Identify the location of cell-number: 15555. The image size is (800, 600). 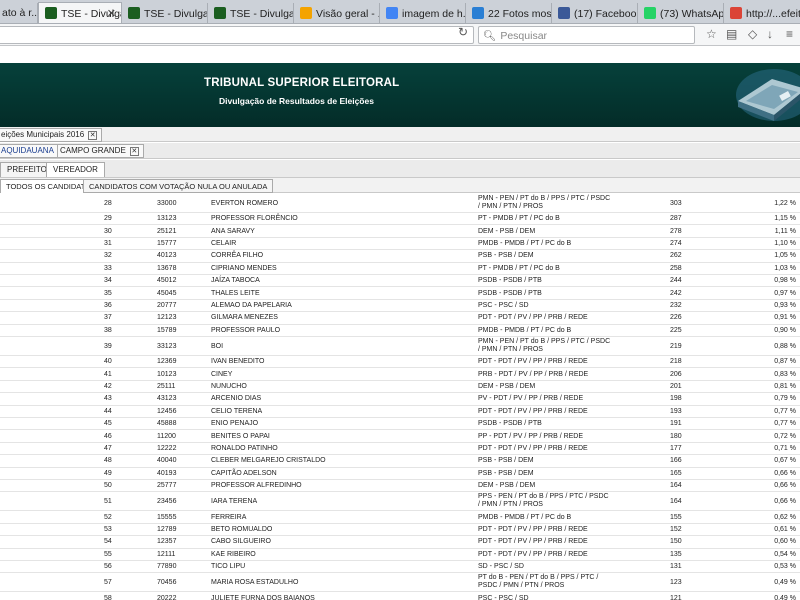
(167, 517).